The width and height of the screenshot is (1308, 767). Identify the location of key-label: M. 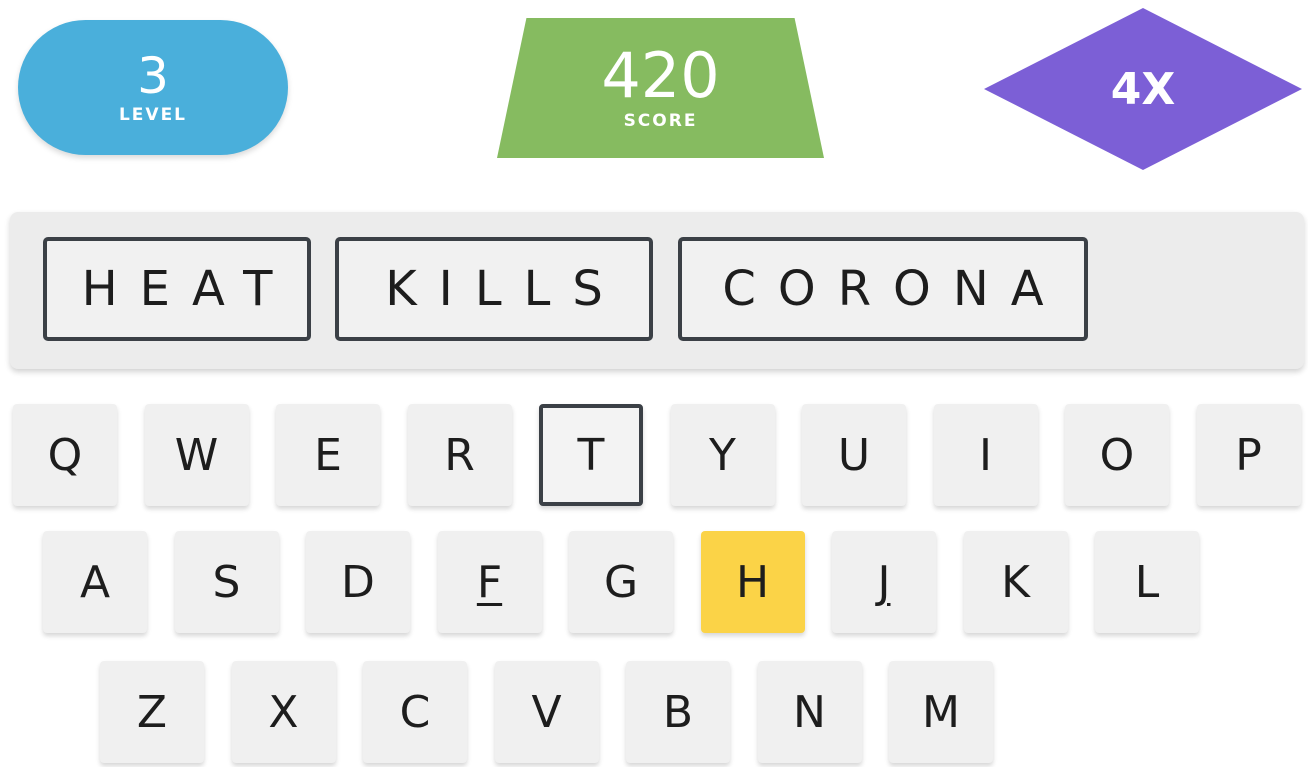
(941, 712).